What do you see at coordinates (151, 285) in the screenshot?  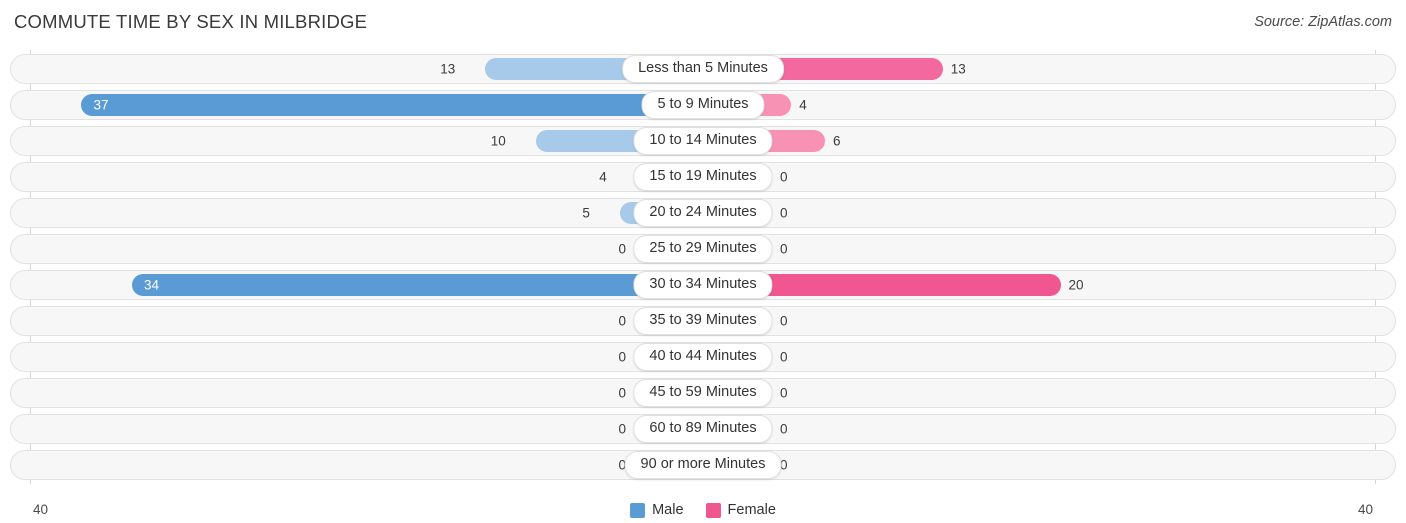 I see `bar-value-male: 34` at bounding box center [151, 285].